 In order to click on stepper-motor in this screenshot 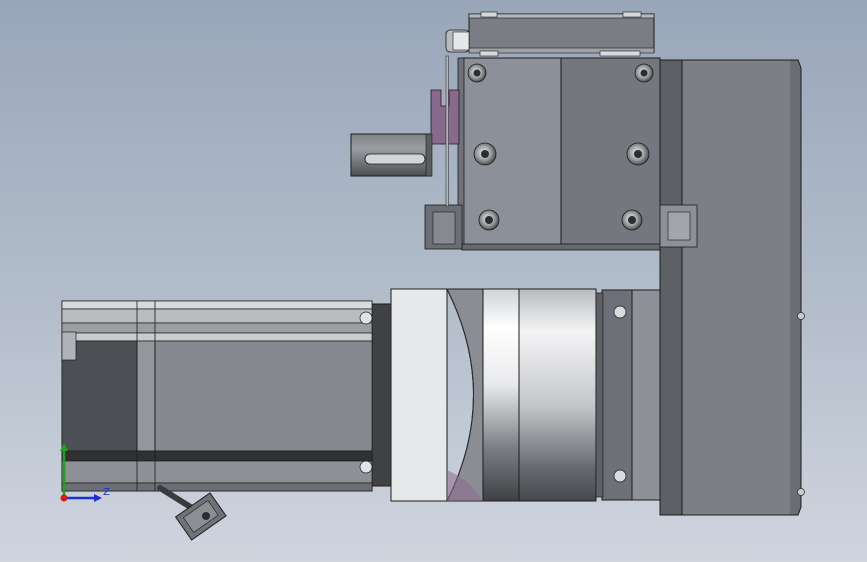, I will do `click(226, 396)`.